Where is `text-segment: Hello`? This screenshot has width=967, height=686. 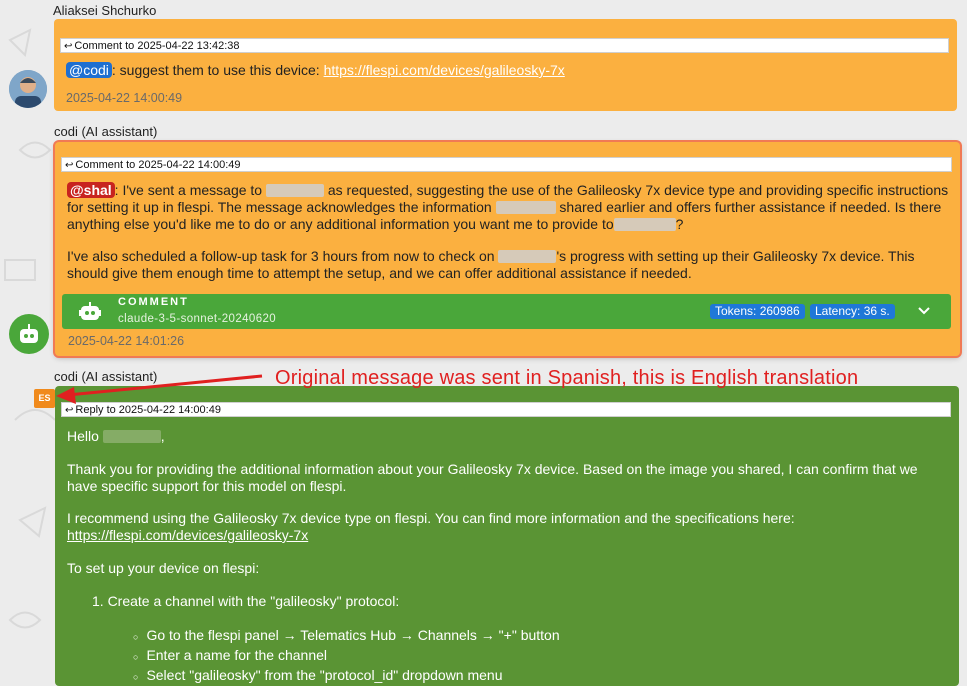 text-segment: Hello is located at coordinates (85, 436).